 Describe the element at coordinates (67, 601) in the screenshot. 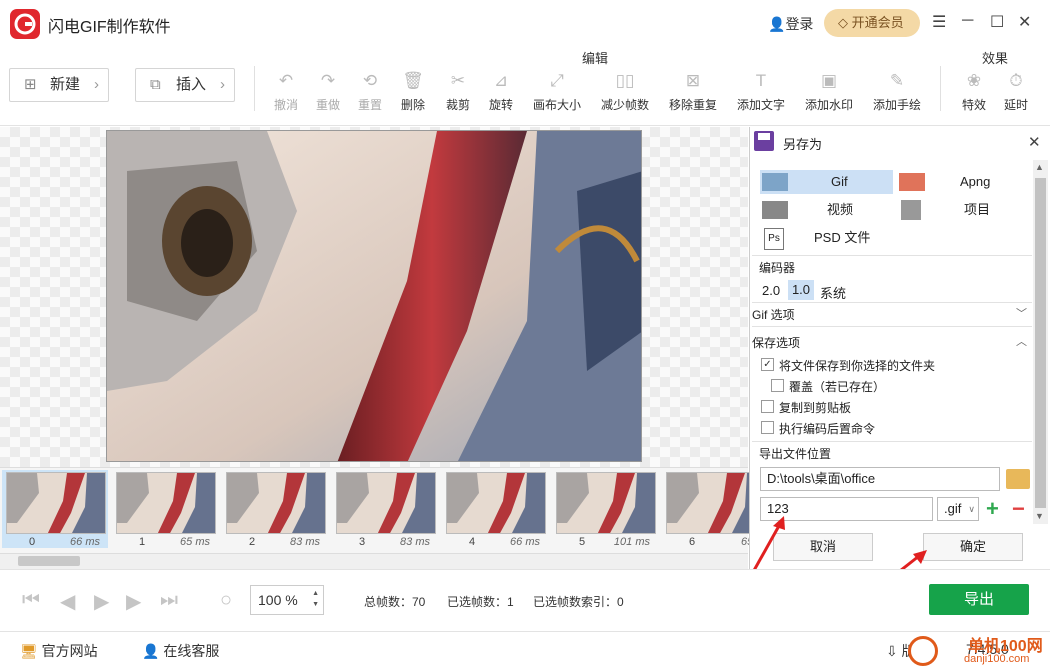

I see `prev-frame-icon: ◀` at that location.